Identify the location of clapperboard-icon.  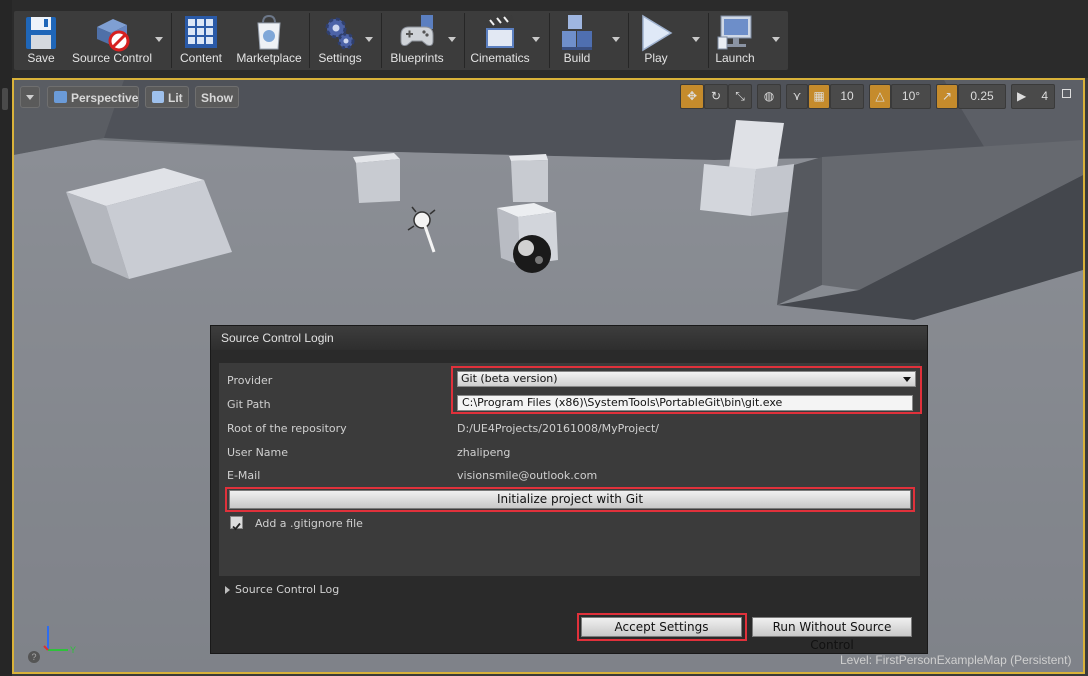
(499, 31).